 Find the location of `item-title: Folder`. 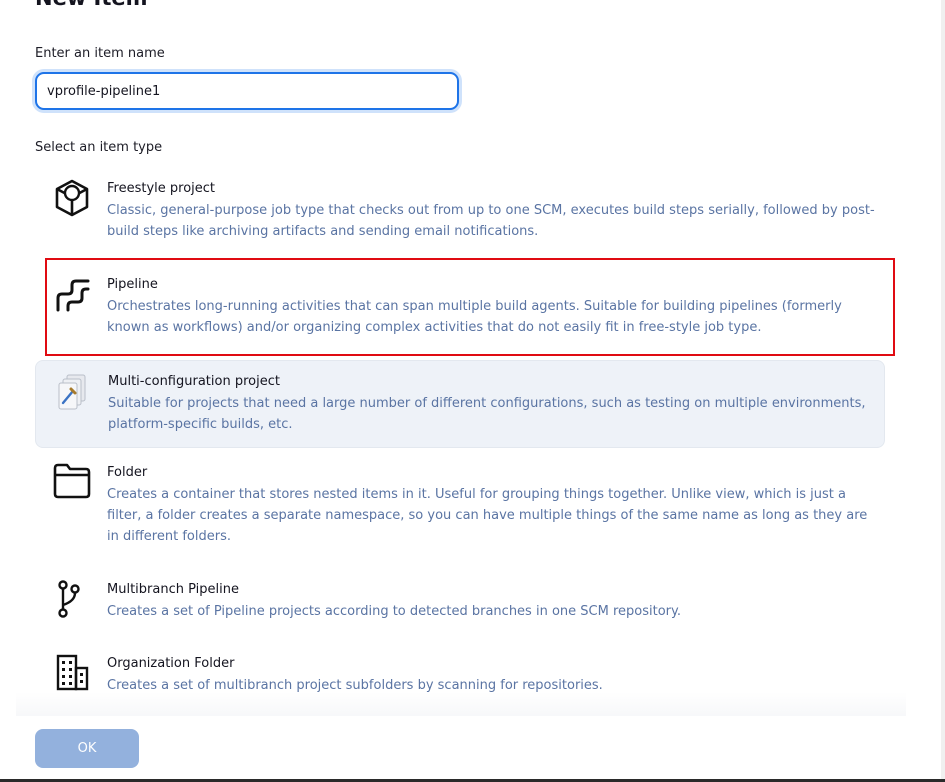

item-title: Folder is located at coordinates (127, 472).